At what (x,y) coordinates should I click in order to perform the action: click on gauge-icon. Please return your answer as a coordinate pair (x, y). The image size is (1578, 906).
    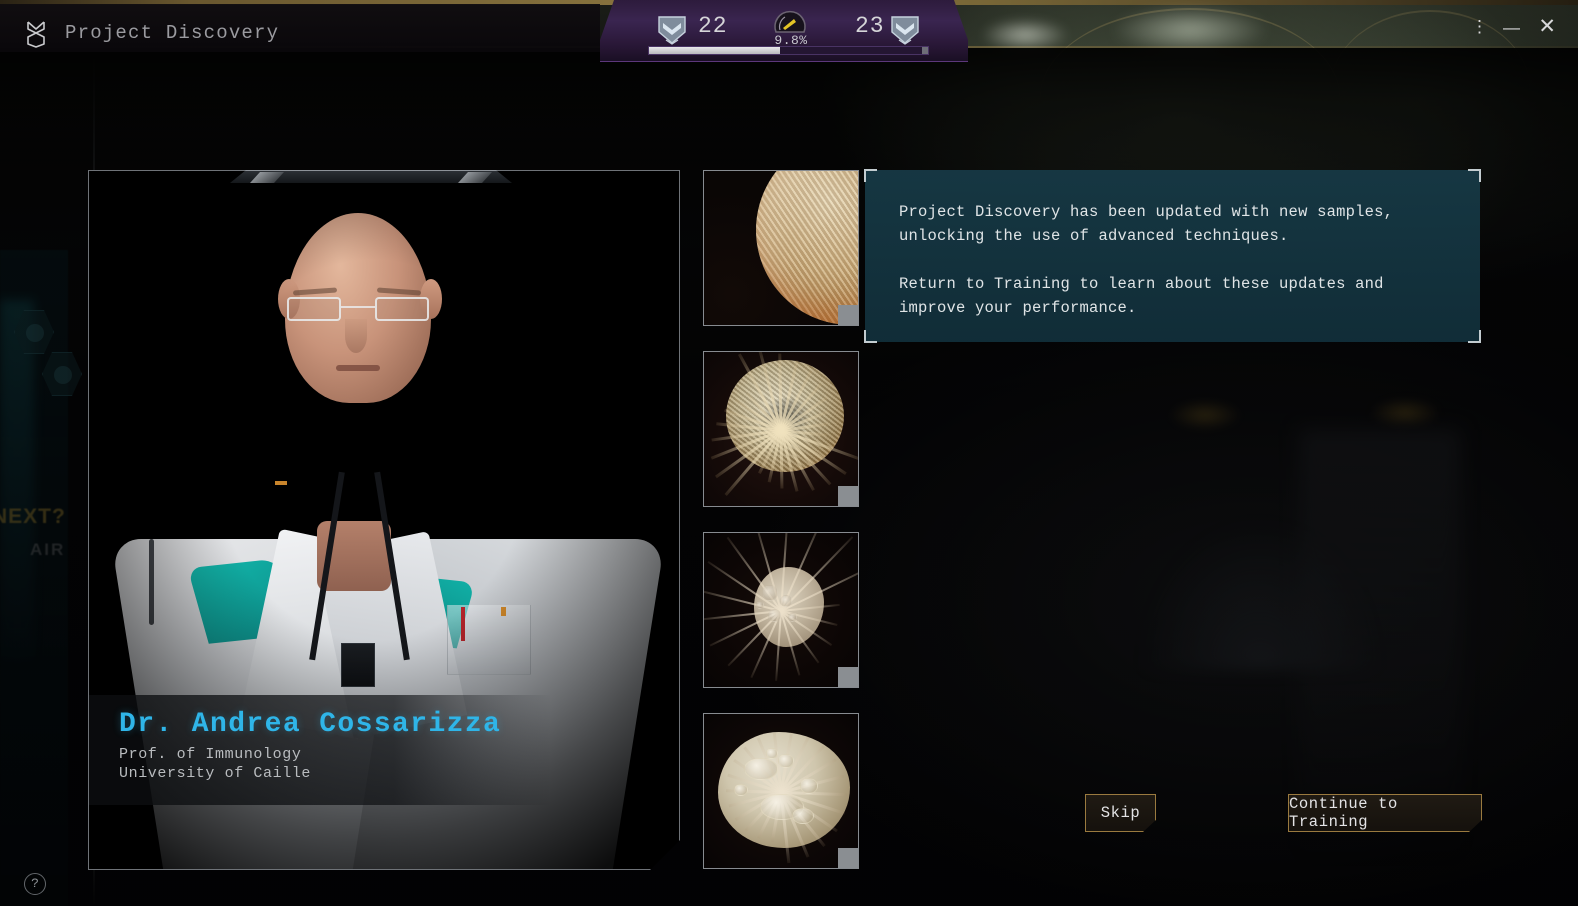
    Looking at the image, I should click on (790, 21).